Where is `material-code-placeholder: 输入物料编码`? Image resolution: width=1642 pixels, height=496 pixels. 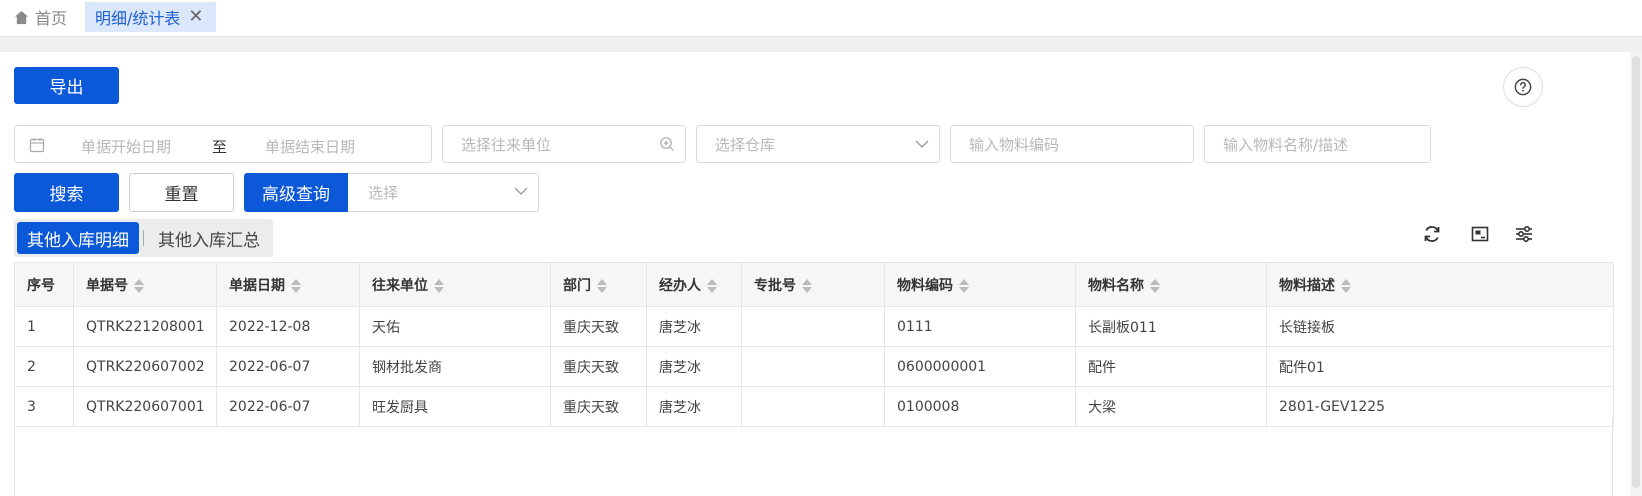
material-code-placeholder: 输入物料编码 is located at coordinates (1014, 144).